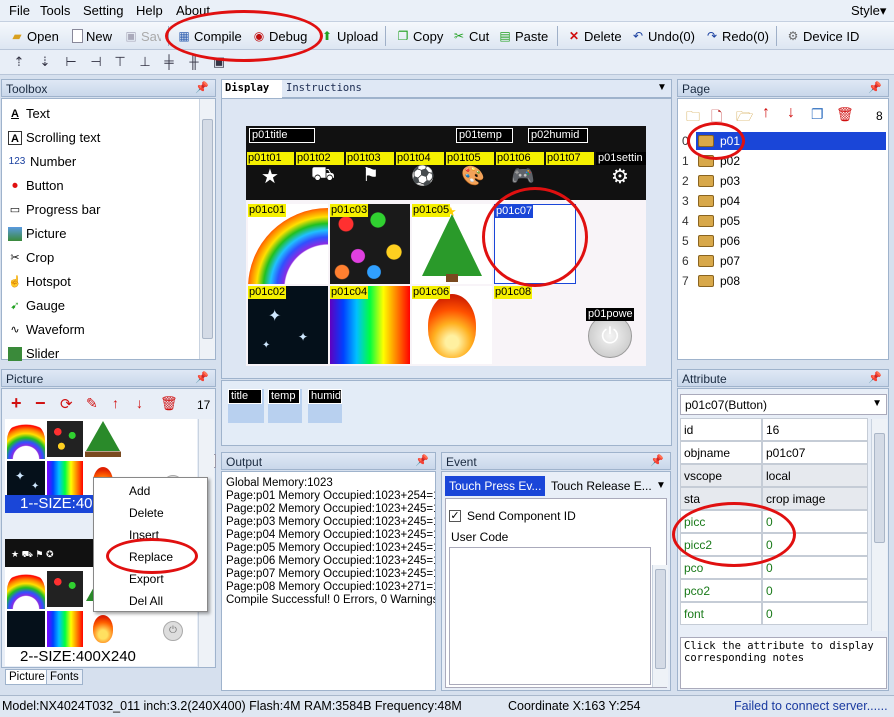 This screenshot has width=894, height=717. What do you see at coordinates (815, 567) in the screenshot?
I see `attr-value-pco: 0` at bounding box center [815, 567].